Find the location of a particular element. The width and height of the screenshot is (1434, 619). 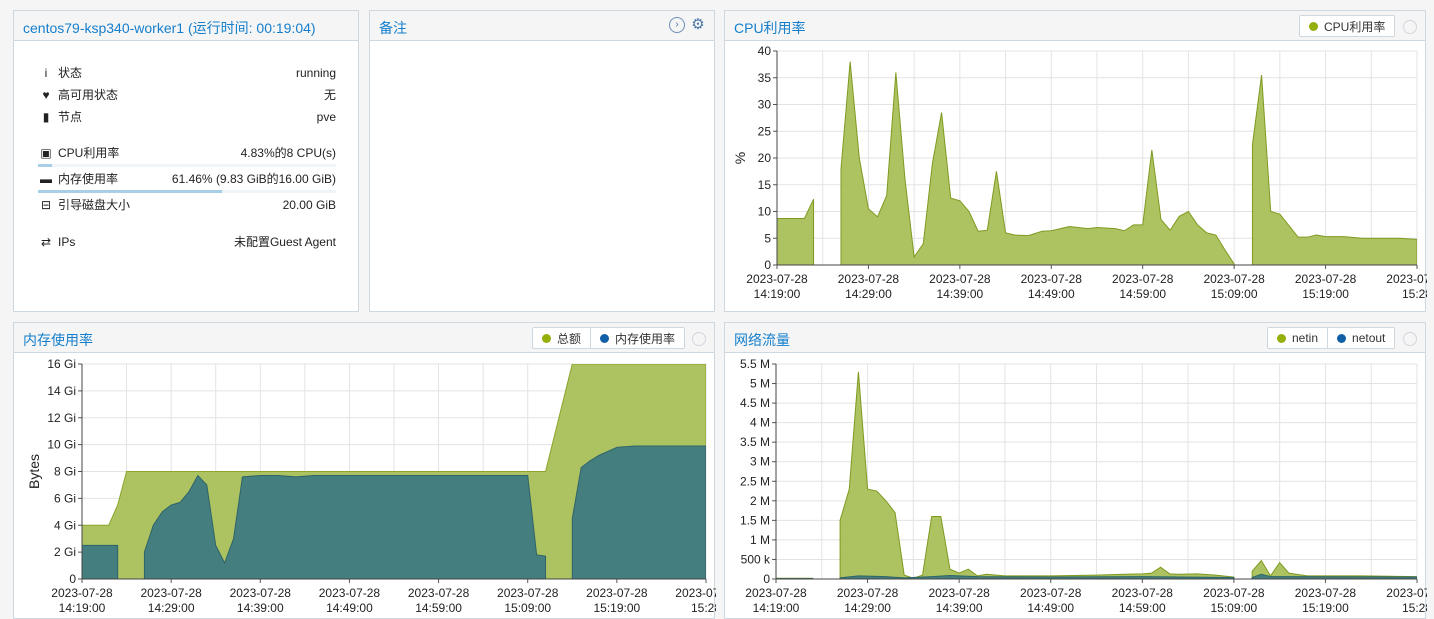

y-tick-label: 5 M is located at coordinates (760, 384).